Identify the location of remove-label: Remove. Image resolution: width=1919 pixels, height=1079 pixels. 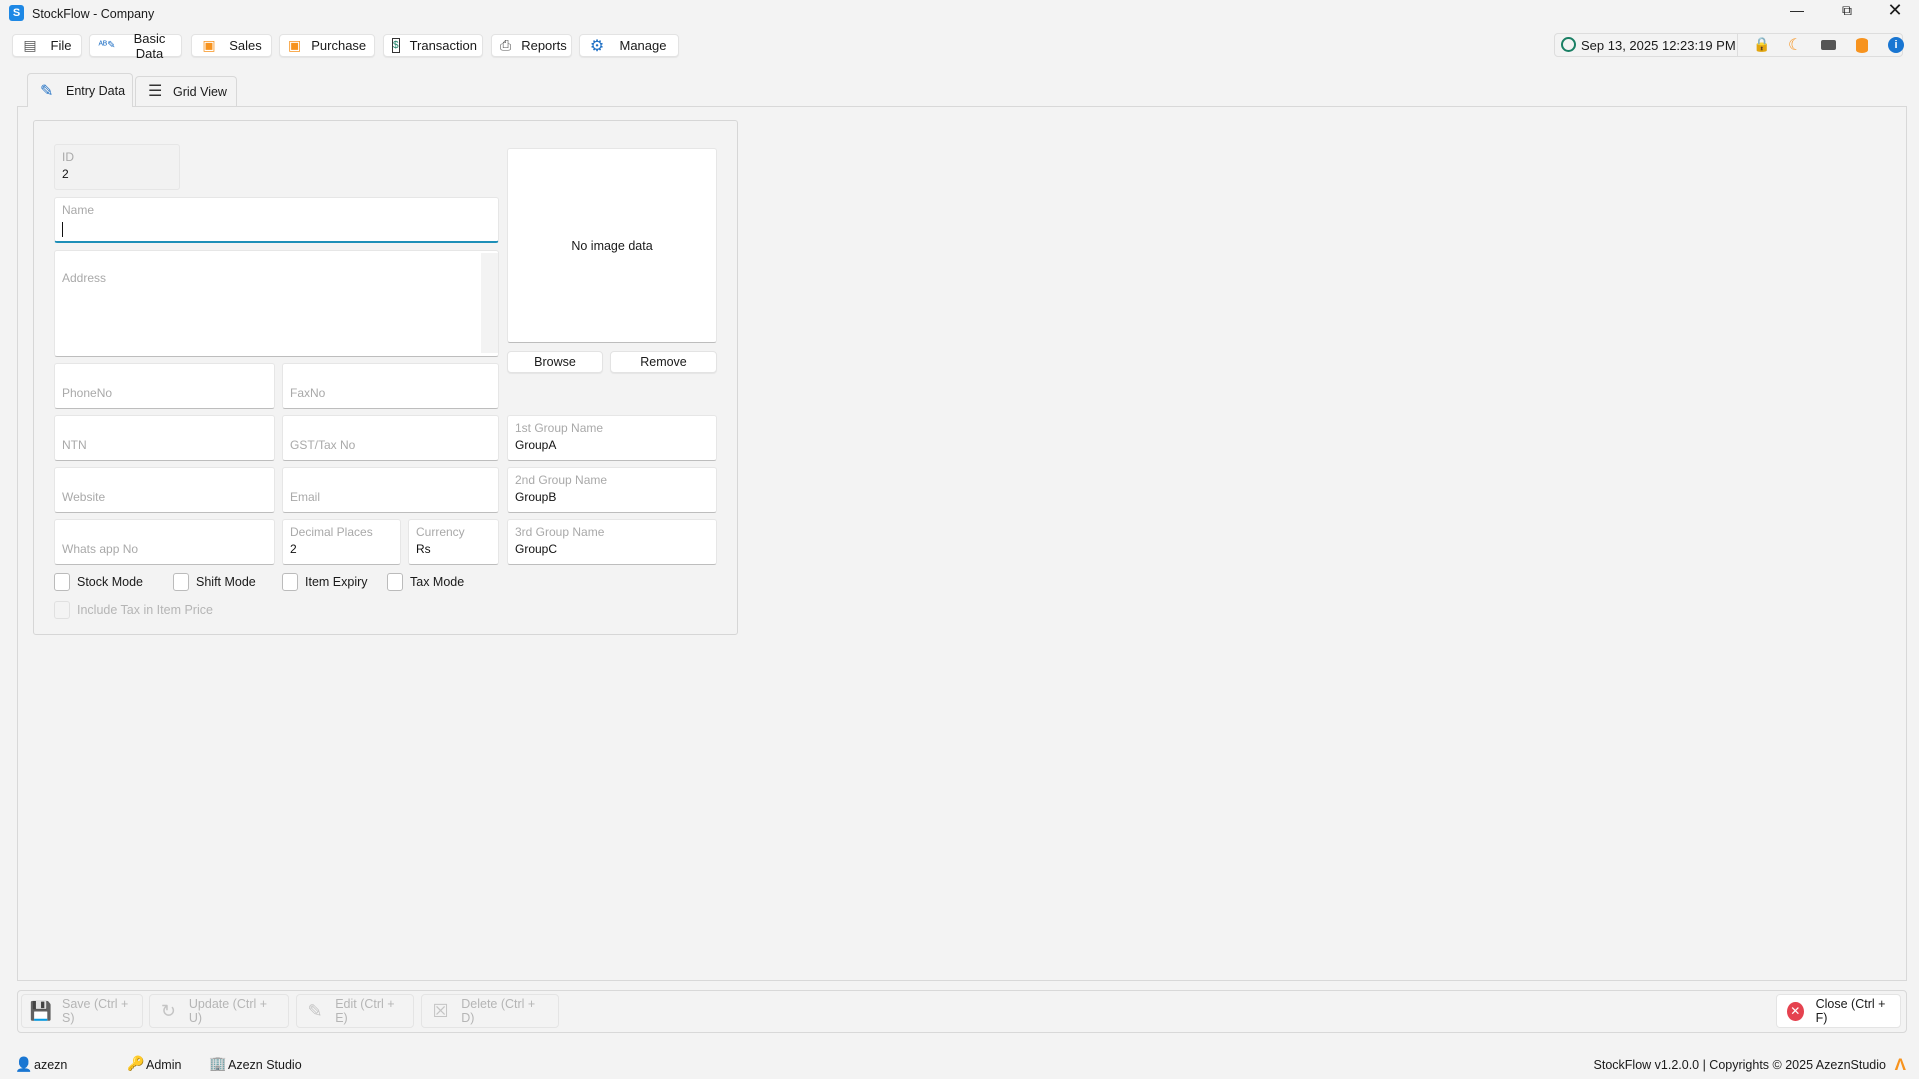
(663, 362).